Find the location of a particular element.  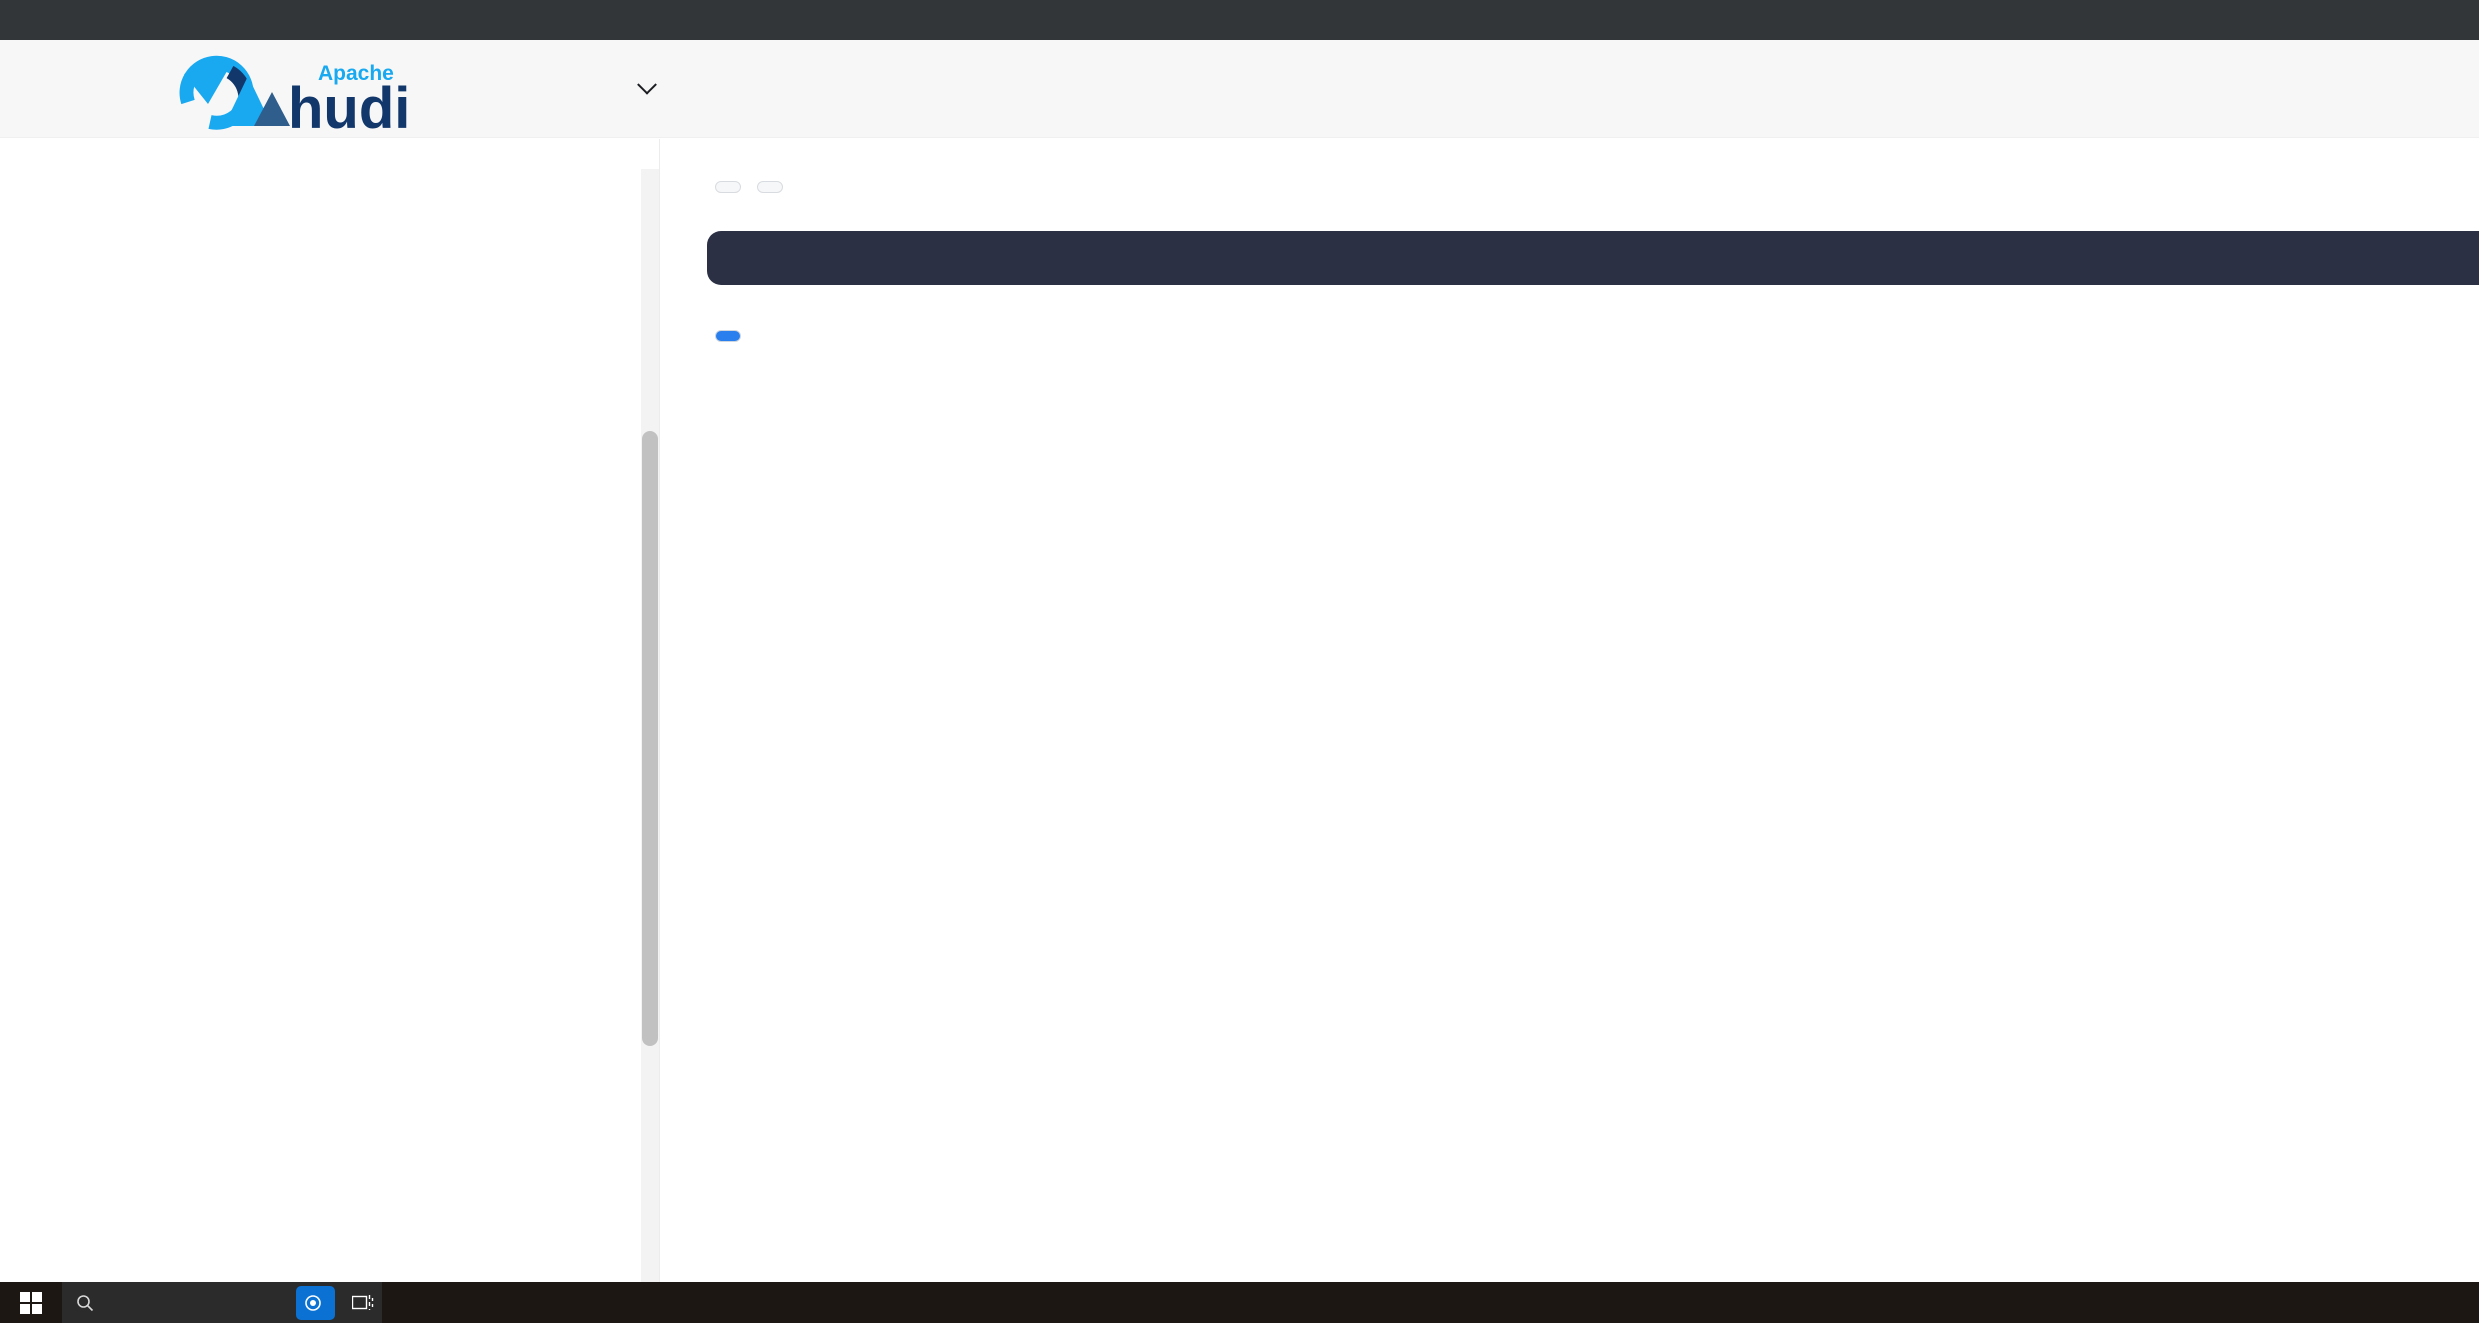

hudi-logo-svg: Apache hudi is located at coordinates (294, 93).